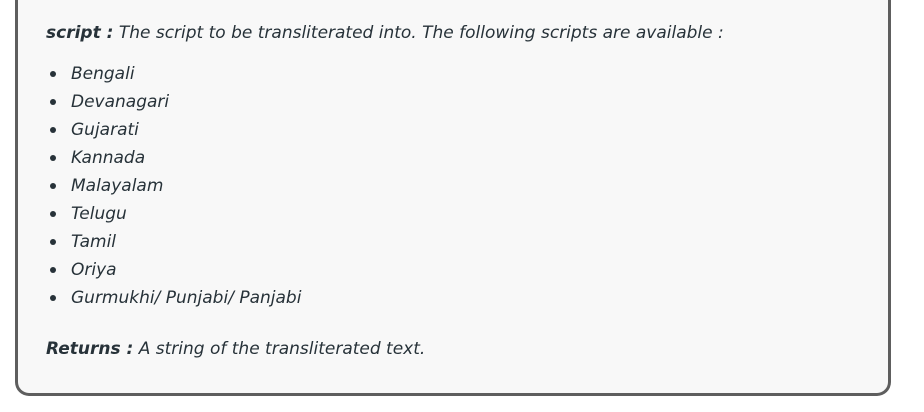  What do you see at coordinates (80, 33) in the screenshot?
I see `script-parameter-label: script :` at bounding box center [80, 33].